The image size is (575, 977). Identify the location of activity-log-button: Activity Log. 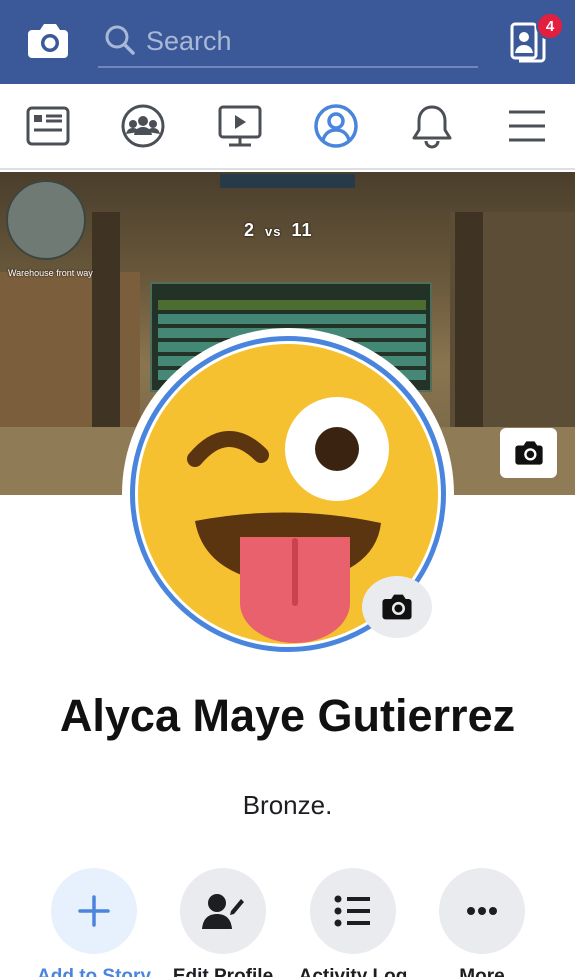
(353, 922).